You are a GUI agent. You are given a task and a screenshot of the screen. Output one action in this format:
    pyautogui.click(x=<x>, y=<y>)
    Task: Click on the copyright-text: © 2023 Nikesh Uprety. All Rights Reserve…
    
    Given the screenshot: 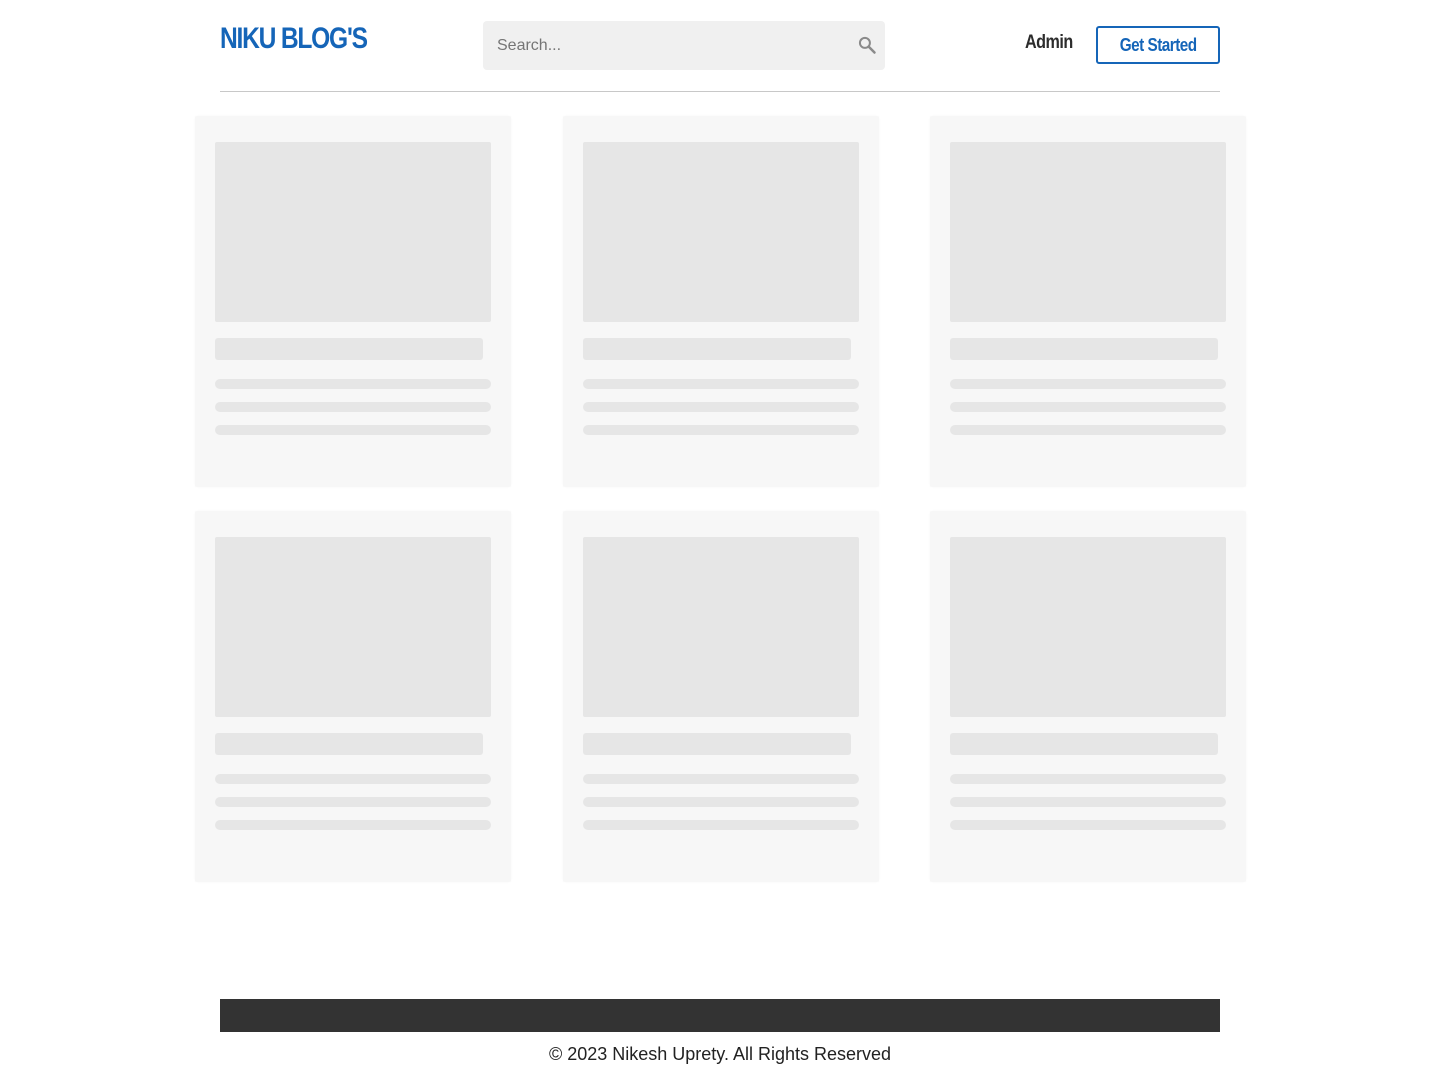 What is the action you would take?
    pyautogui.click(x=720, y=1054)
    